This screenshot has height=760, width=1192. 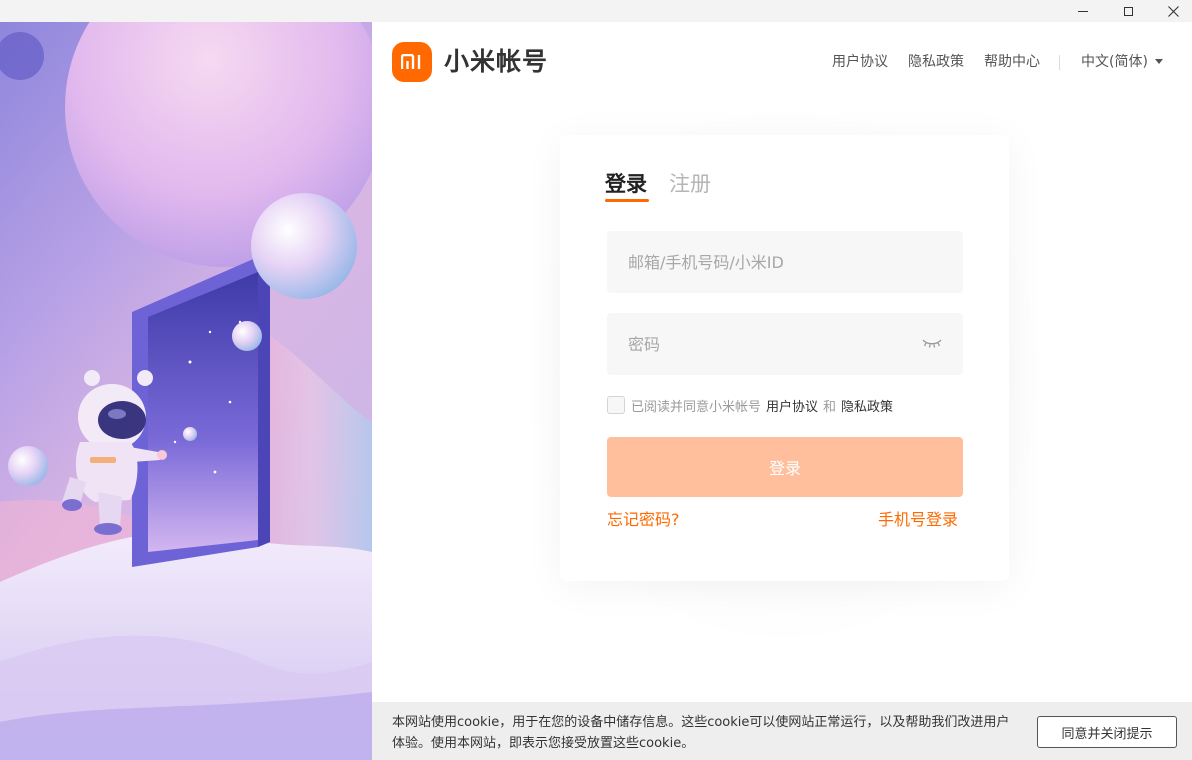 I want to click on tab-register: 注册, so click(x=690, y=184).